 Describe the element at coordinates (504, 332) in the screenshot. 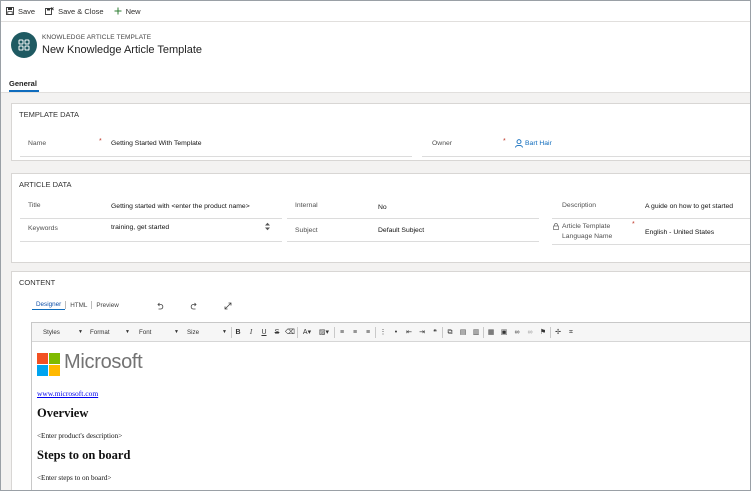

I see `image-icon: ▣` at that location.